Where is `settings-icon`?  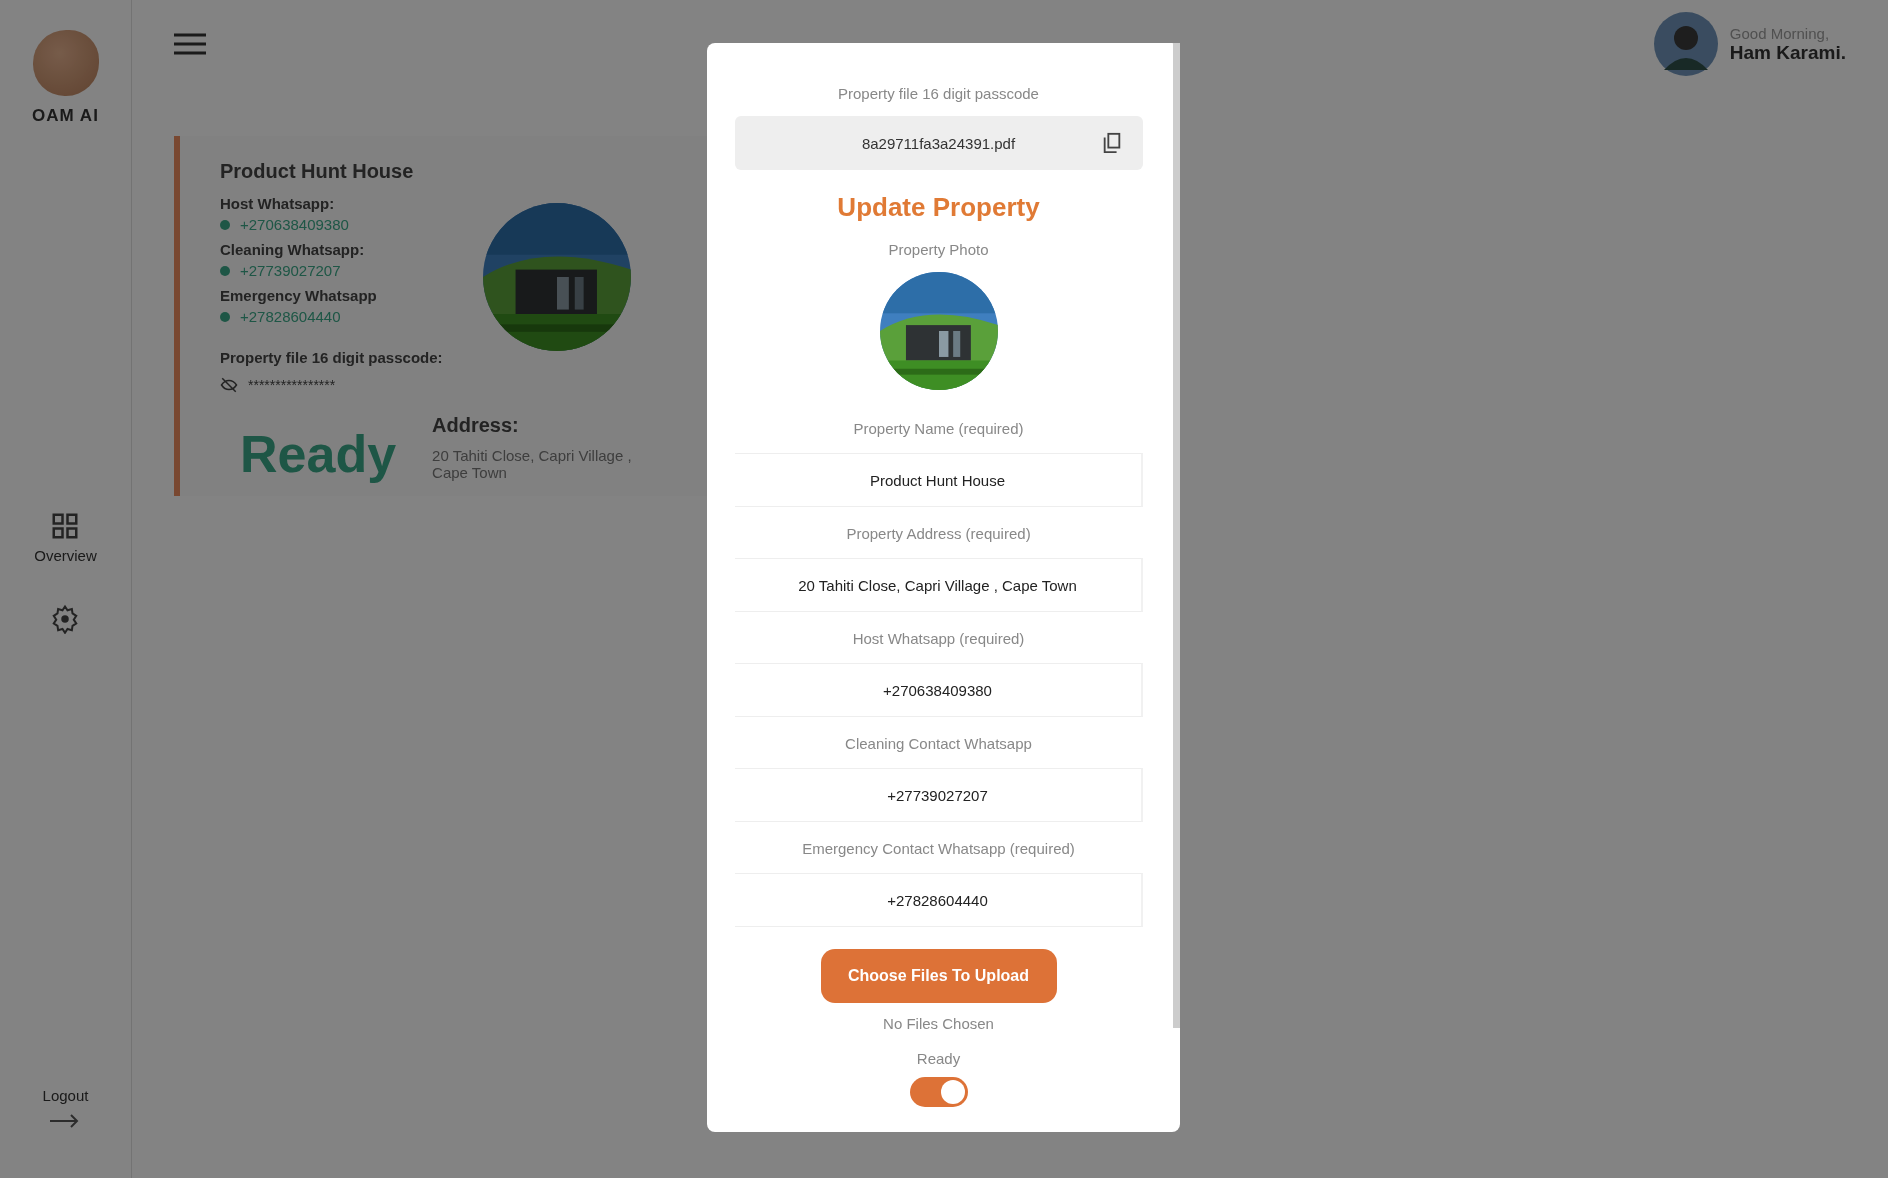
settings-icon is located at coordinates (65, 619).